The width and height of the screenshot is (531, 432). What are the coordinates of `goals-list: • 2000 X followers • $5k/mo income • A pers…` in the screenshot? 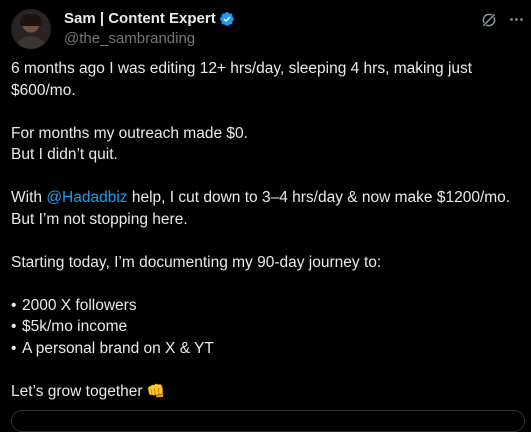 It's located at (267, 327).